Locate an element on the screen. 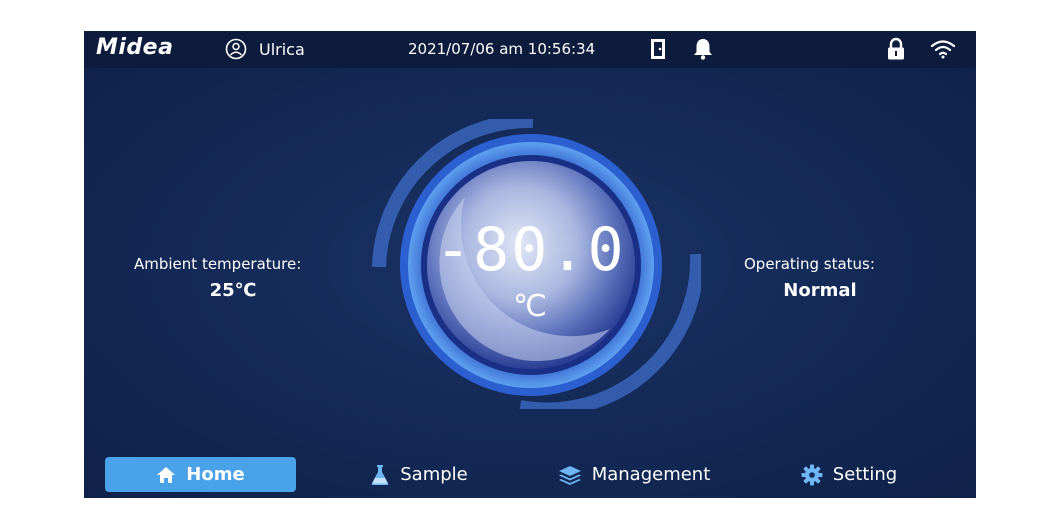 This screenshot has width=1060, height=530. bottom-nav: Home Sample Management Setting is located at coordinates (530, 475).